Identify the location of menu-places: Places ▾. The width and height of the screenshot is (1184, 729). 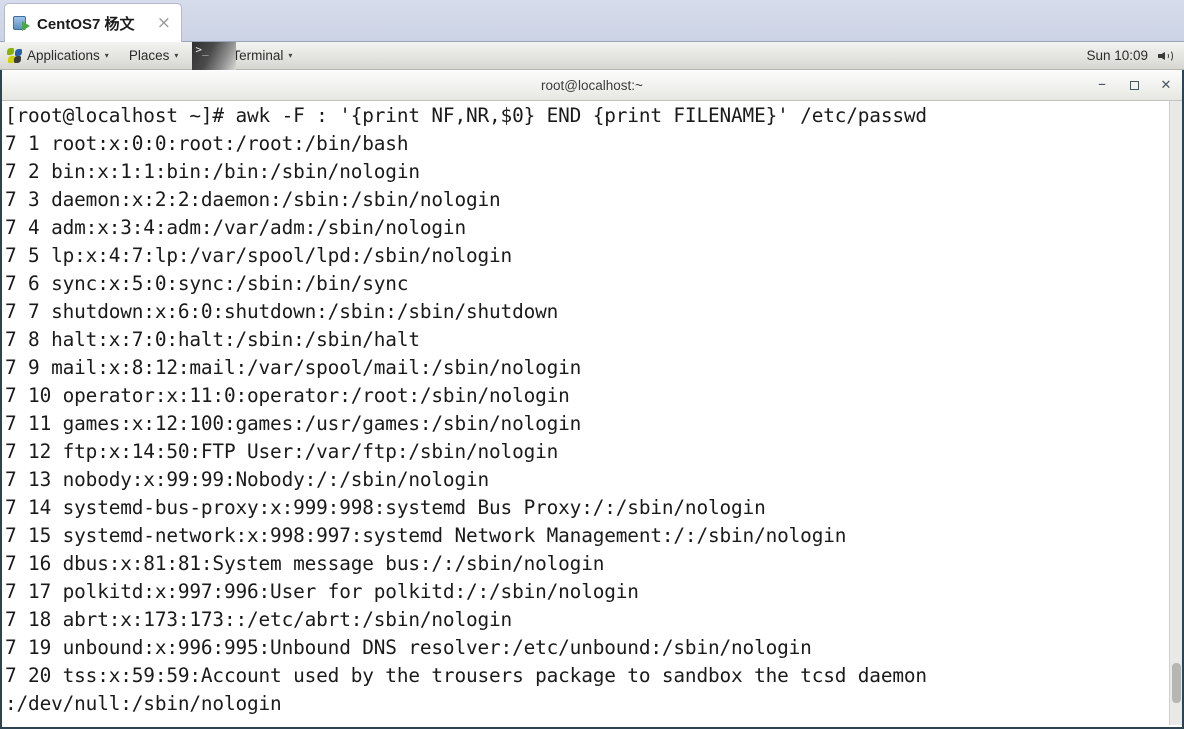
(154, 56).